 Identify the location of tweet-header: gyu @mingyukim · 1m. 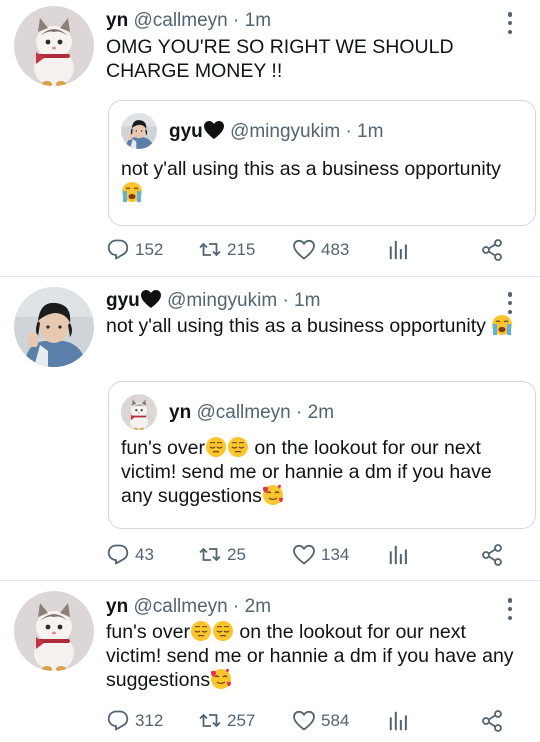
(213, 301).